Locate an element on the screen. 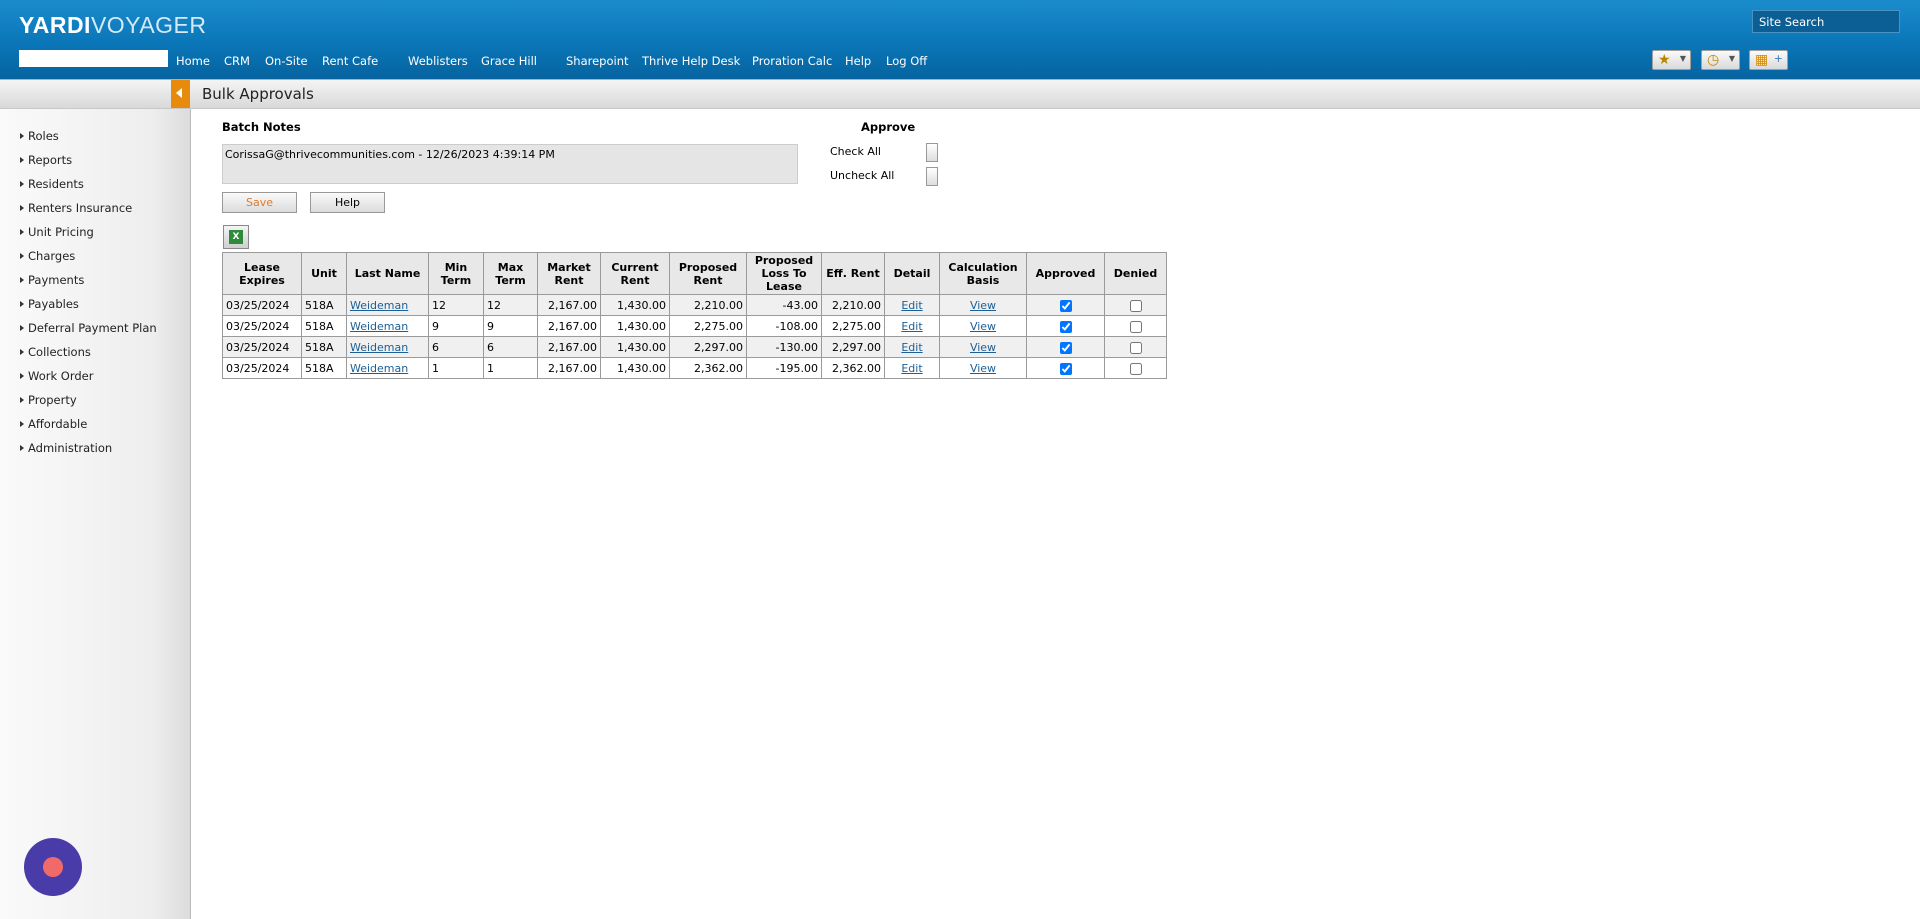  sidebar-item-collections: Collections is located at coordinates (55, 352).